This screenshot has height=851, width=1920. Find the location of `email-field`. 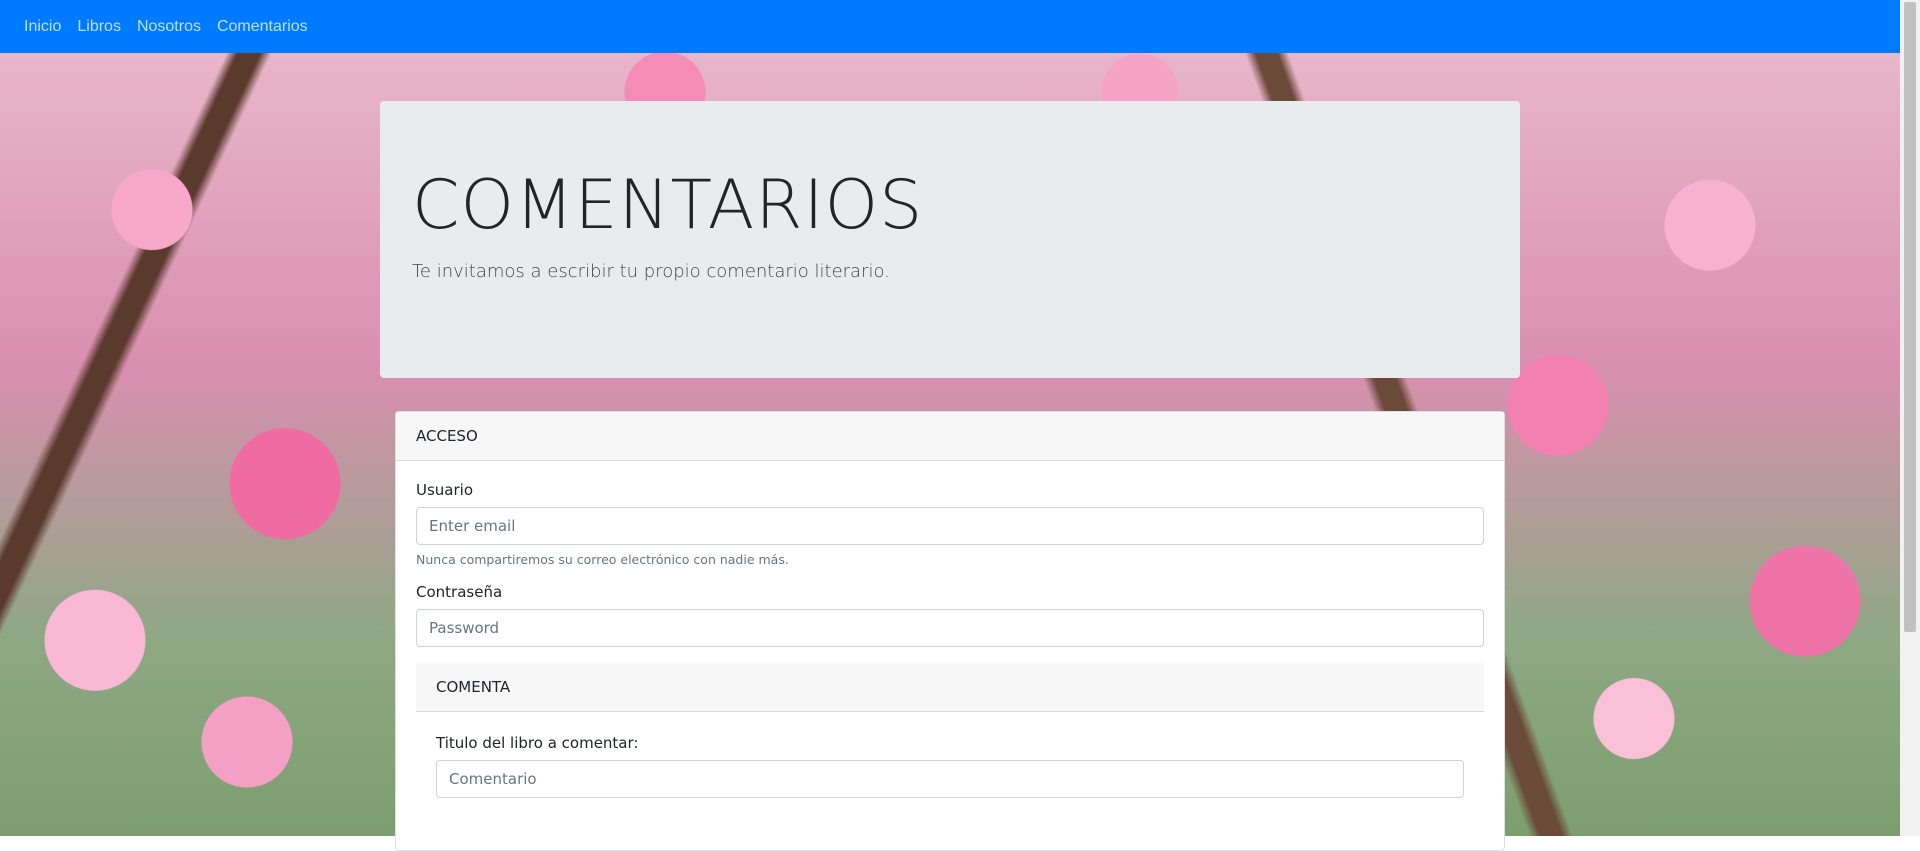

email-field is located at coordinates (950, 526).